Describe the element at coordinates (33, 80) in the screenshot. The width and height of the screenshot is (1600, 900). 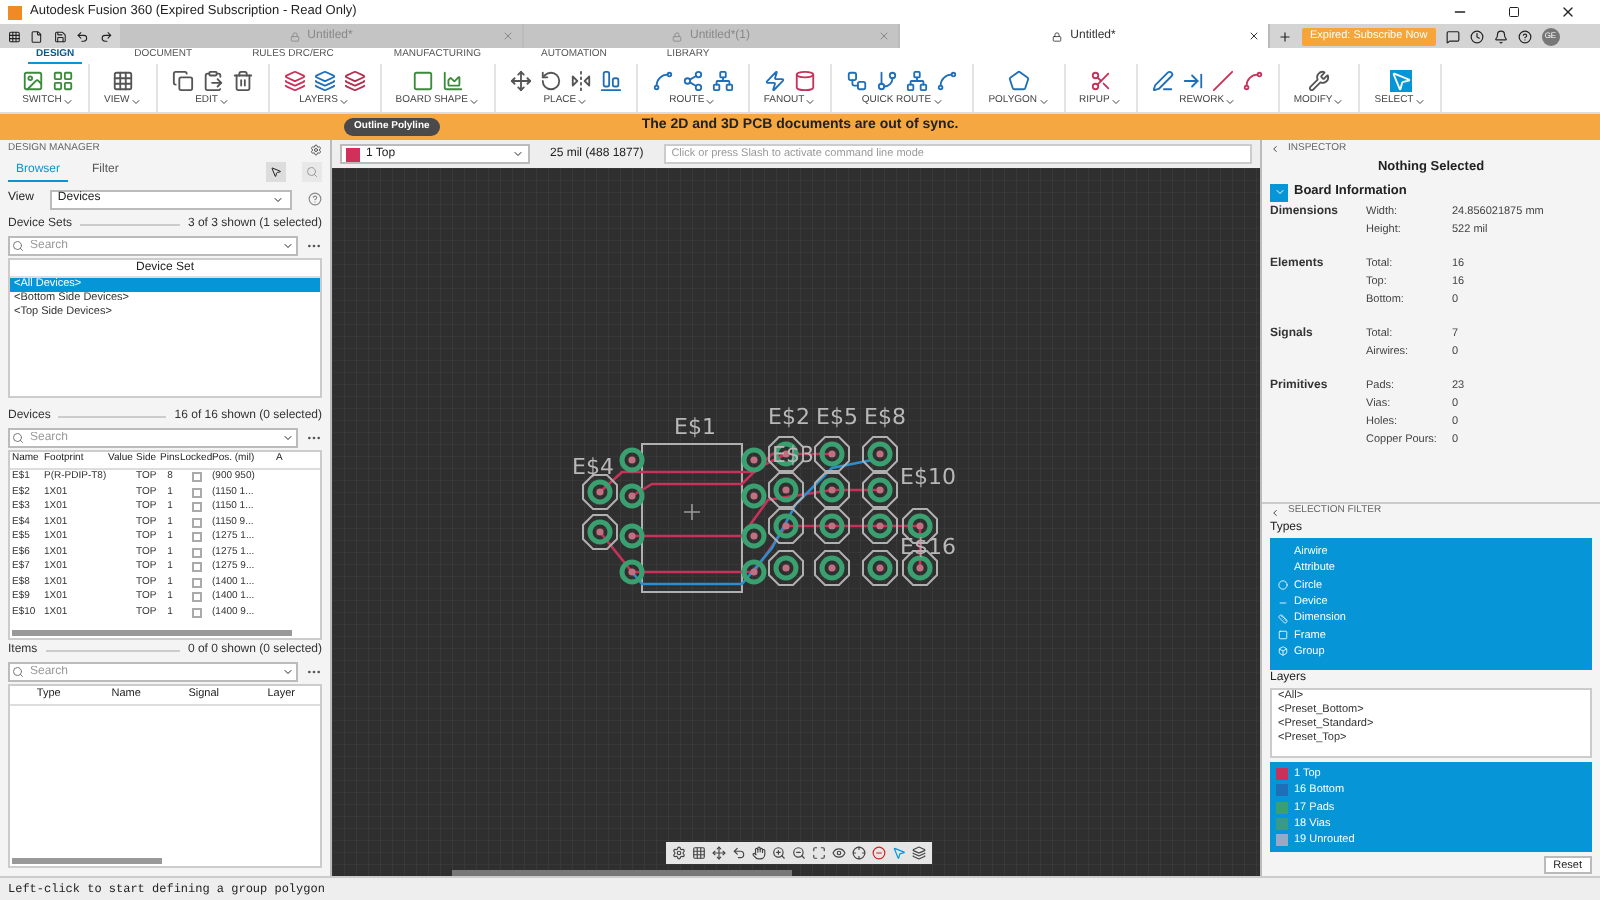
I see `board-icon` at that location.